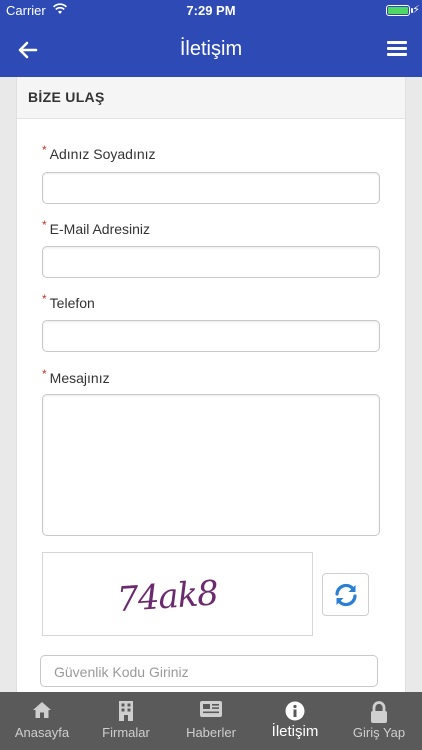  What do you see at coordinates (211, 262) in the screenshot?
I see `email-field` at bounding box center [211, 262].